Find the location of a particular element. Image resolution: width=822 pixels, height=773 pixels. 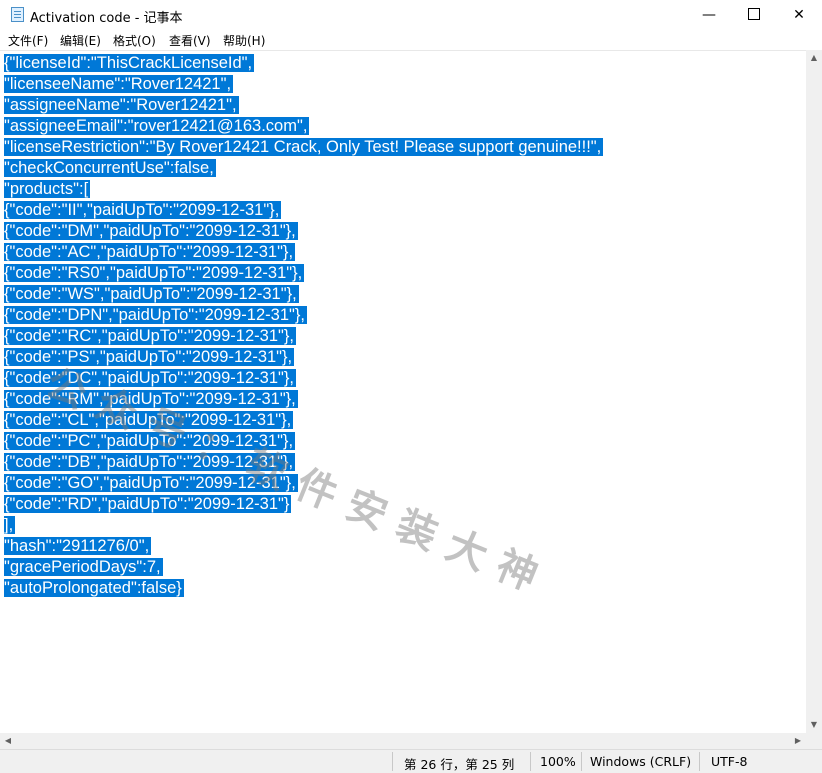

selected-text: {"code":"RS0","paidUpTo":"2099-12-31"}, is located at coordinates (154, 273).